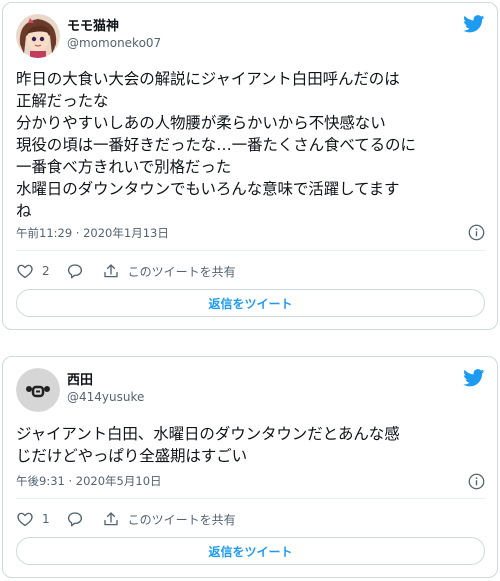 The height and width of the screenshot is (581, 500). What do you see at coordinates (105, 397) in the screenshot?
I see `user-handle: @414yusuke` at bounding box center [105, 397].